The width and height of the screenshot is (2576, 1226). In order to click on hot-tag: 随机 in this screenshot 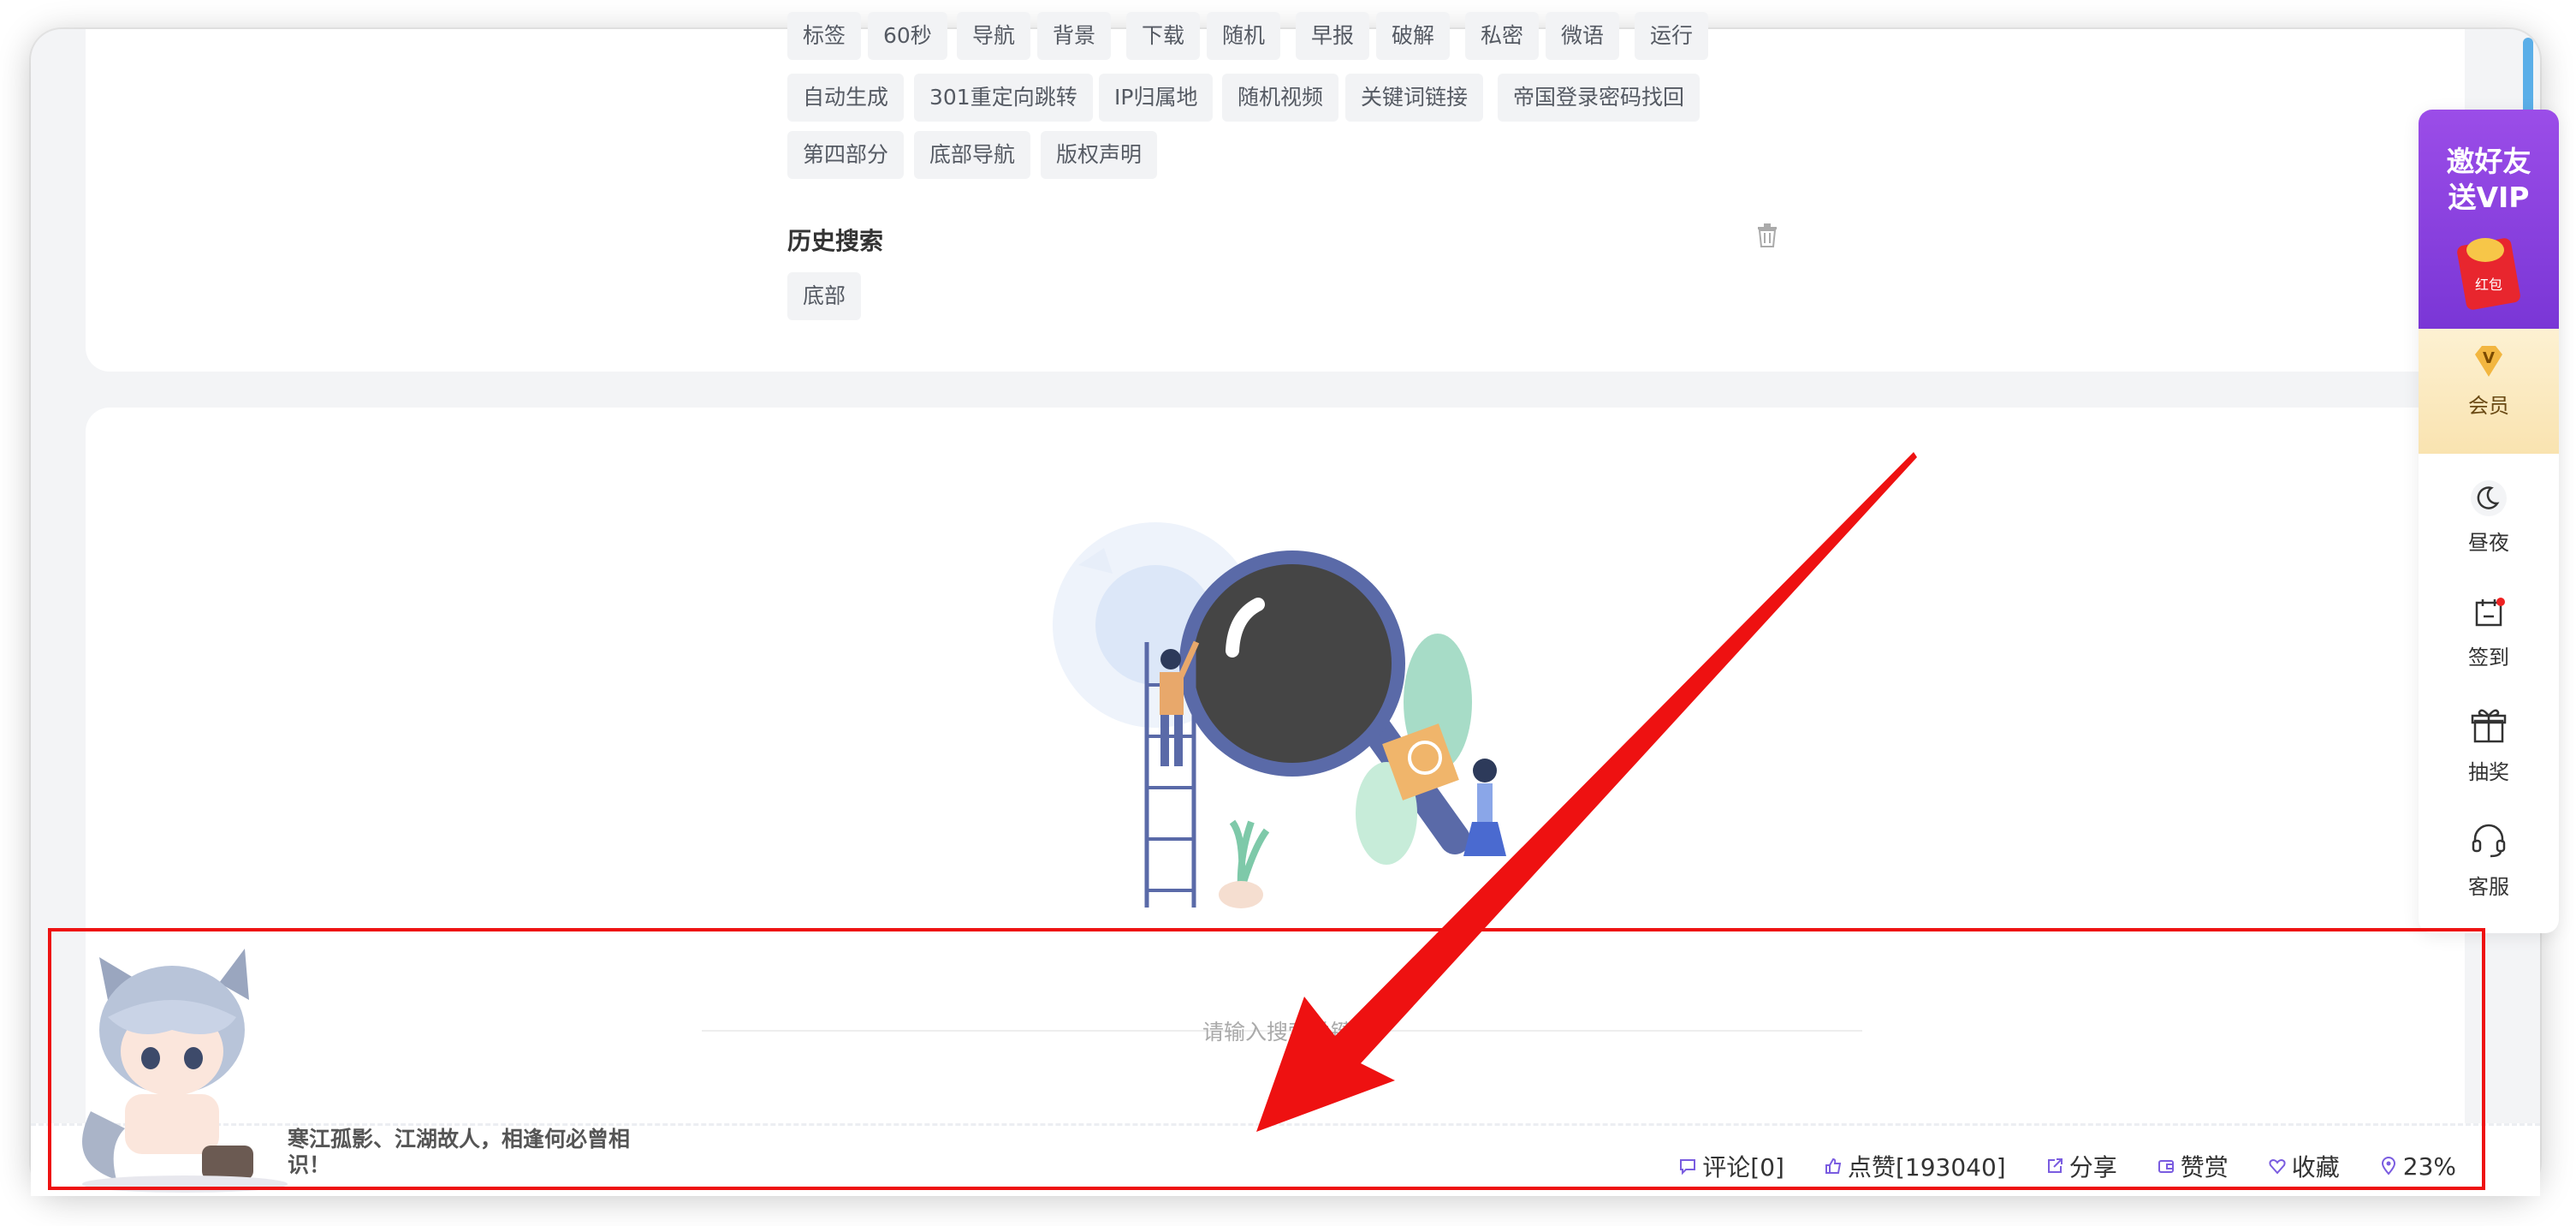, I will do `click(1244, 36)`.